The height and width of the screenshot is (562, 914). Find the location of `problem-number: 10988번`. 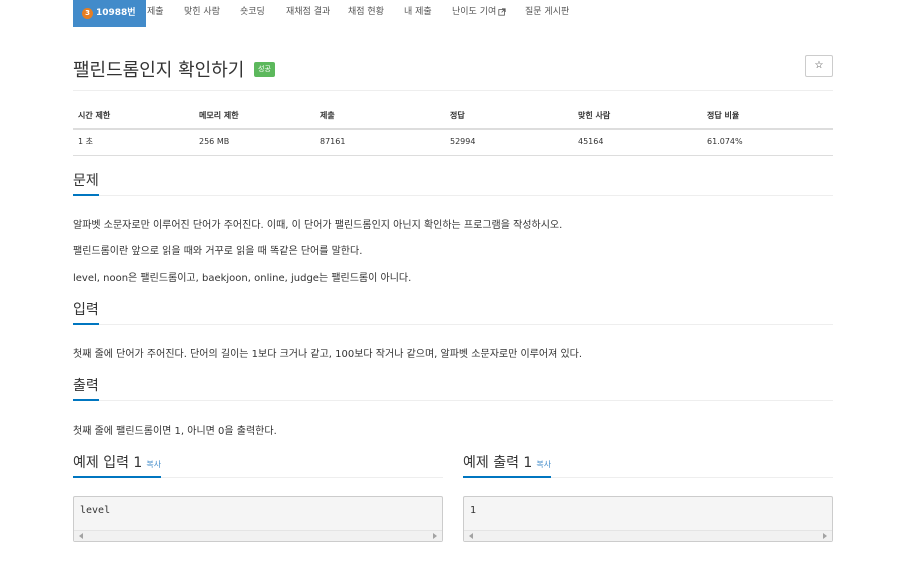

problem-number: 10988번 is located at coordinates (116, 13).